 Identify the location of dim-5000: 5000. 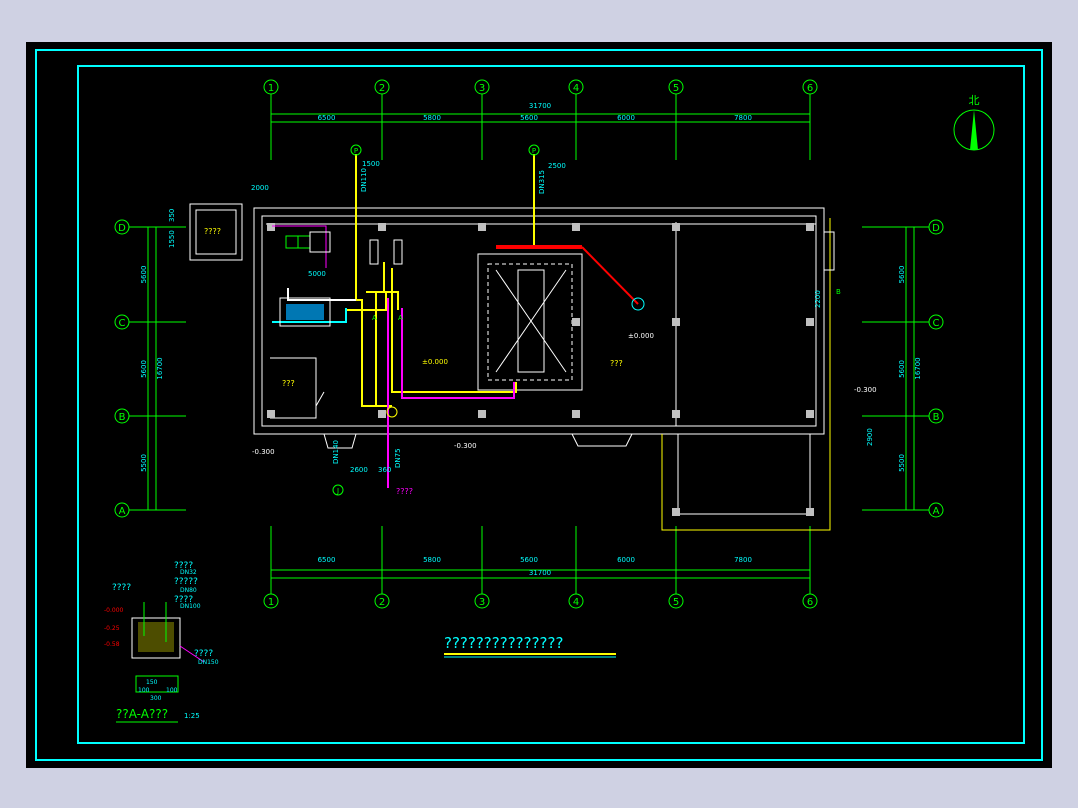
(317, 274).